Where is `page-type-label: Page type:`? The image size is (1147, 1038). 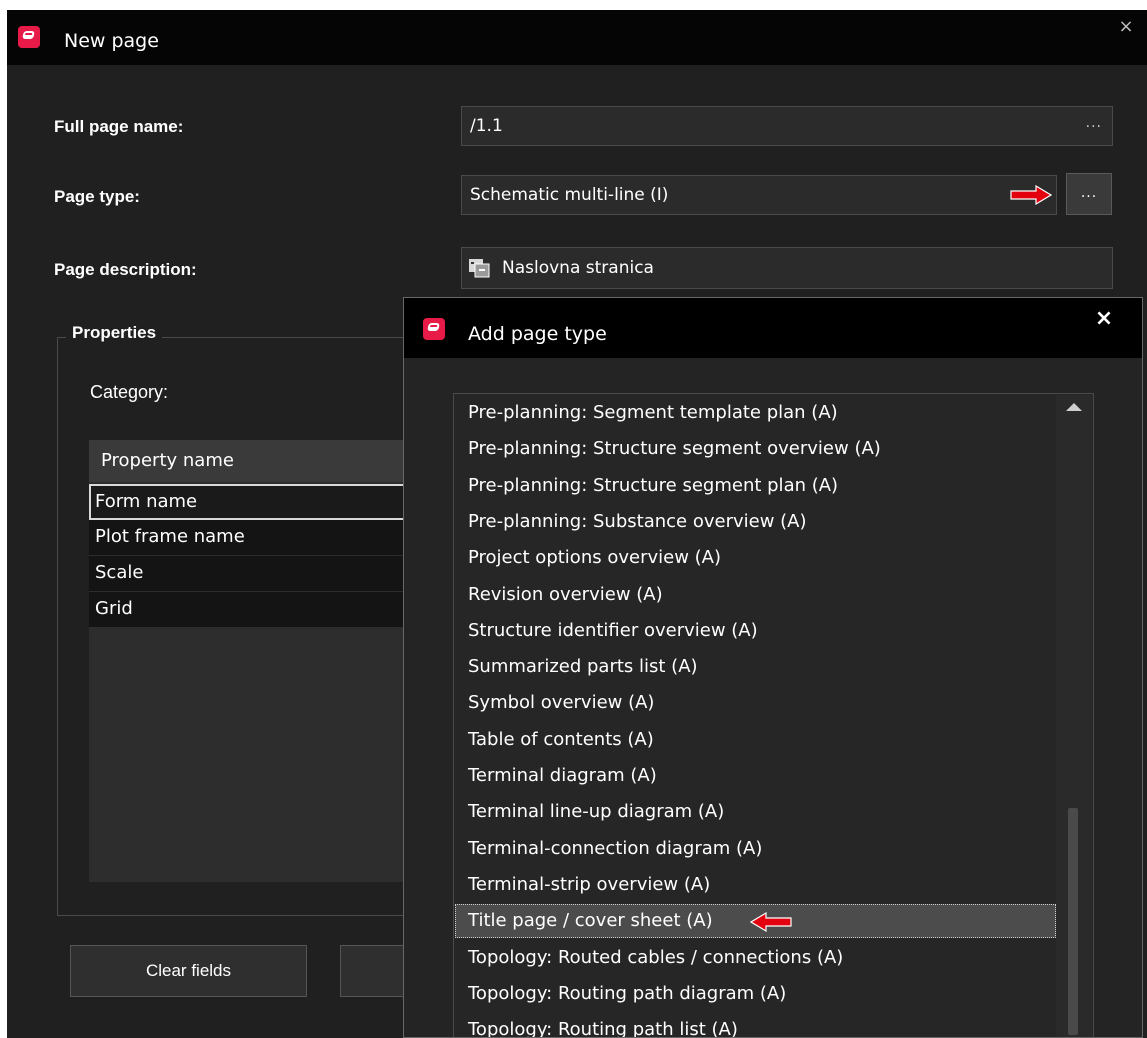
page-type-label: Page type: is located at coordinates (97, 196).